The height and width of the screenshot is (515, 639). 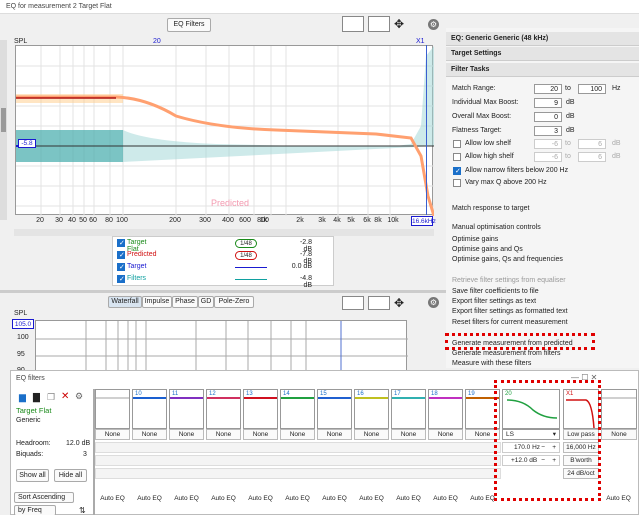 What do you see at coordinates (457, 171) in the screenshot?
I see `narrow-filters-checkbox` at bounding box center [457, 171].